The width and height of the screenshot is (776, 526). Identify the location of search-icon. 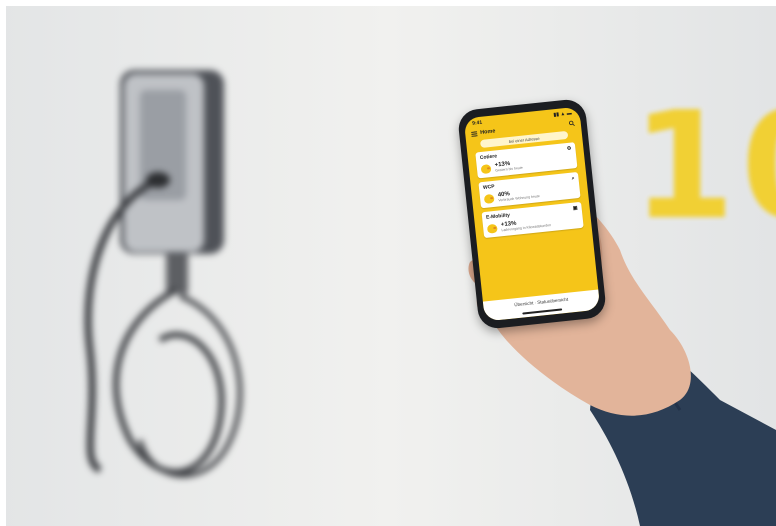
(571, 123).